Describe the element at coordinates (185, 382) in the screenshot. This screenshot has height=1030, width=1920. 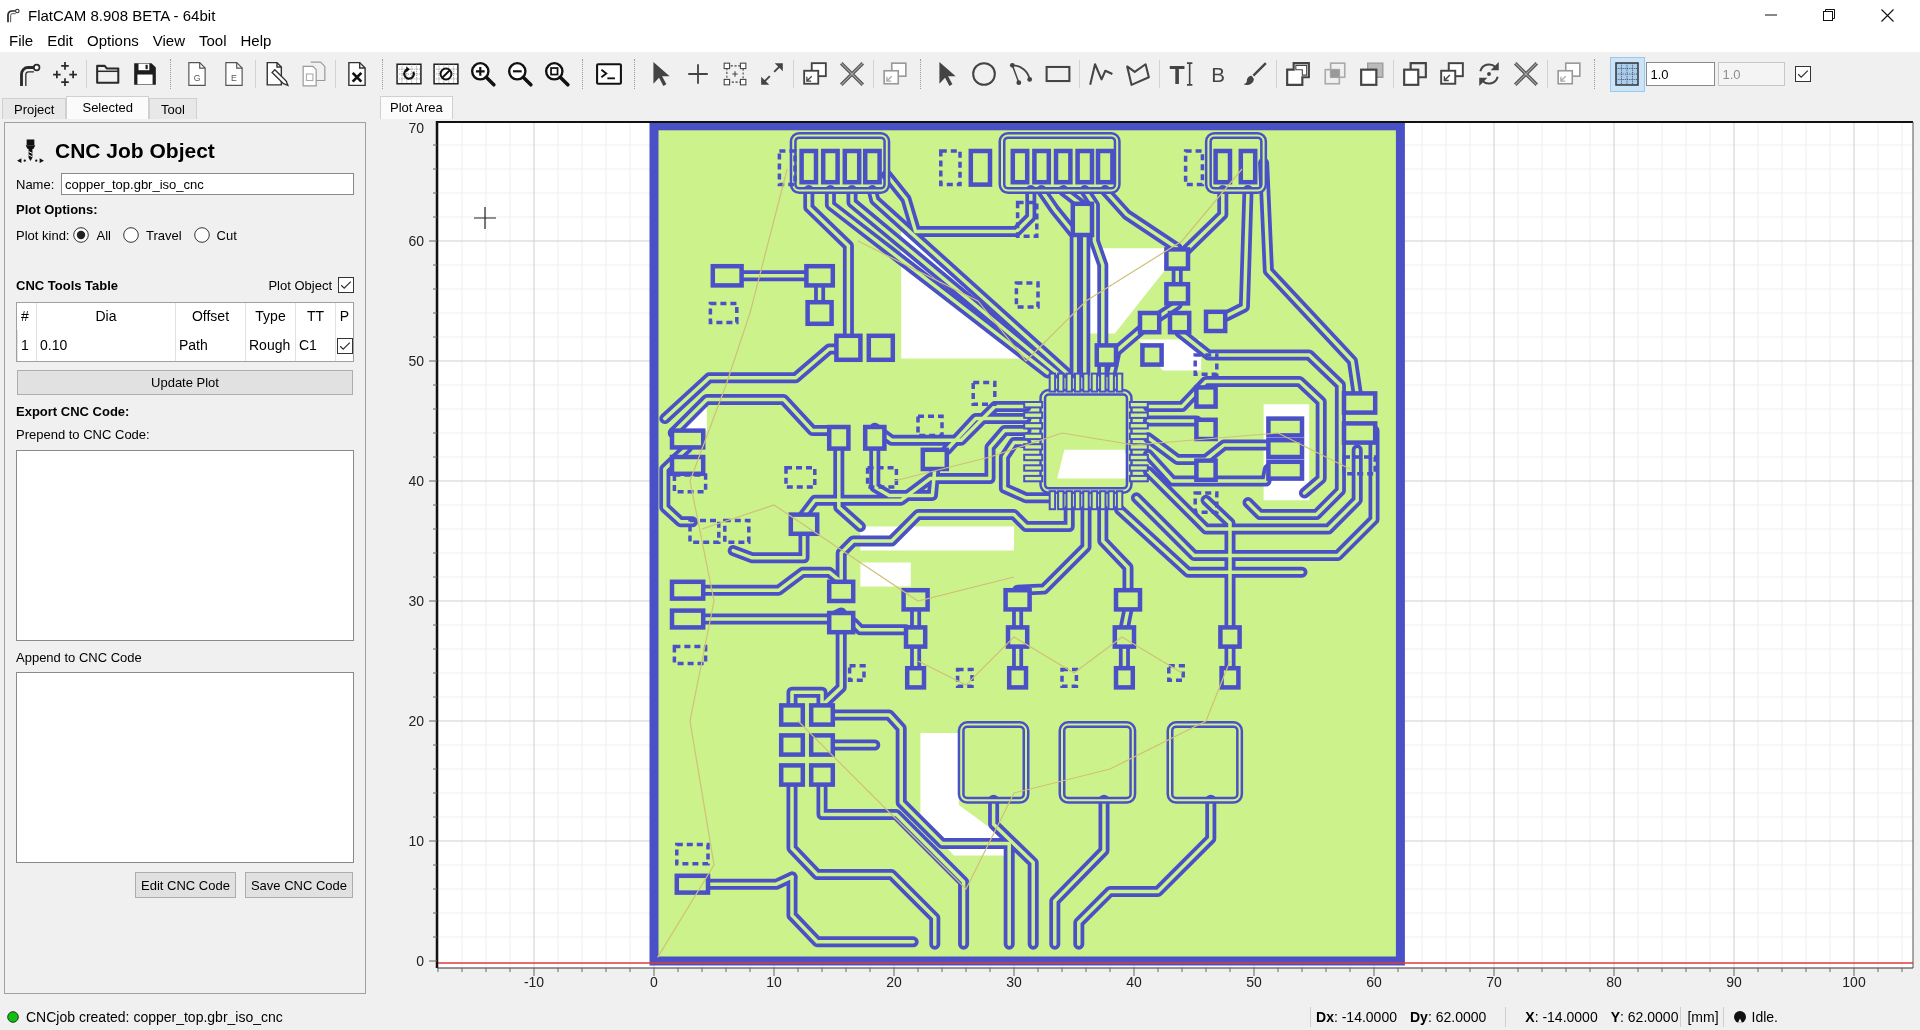
I see `update-plot-button: Update Plot` at that location.